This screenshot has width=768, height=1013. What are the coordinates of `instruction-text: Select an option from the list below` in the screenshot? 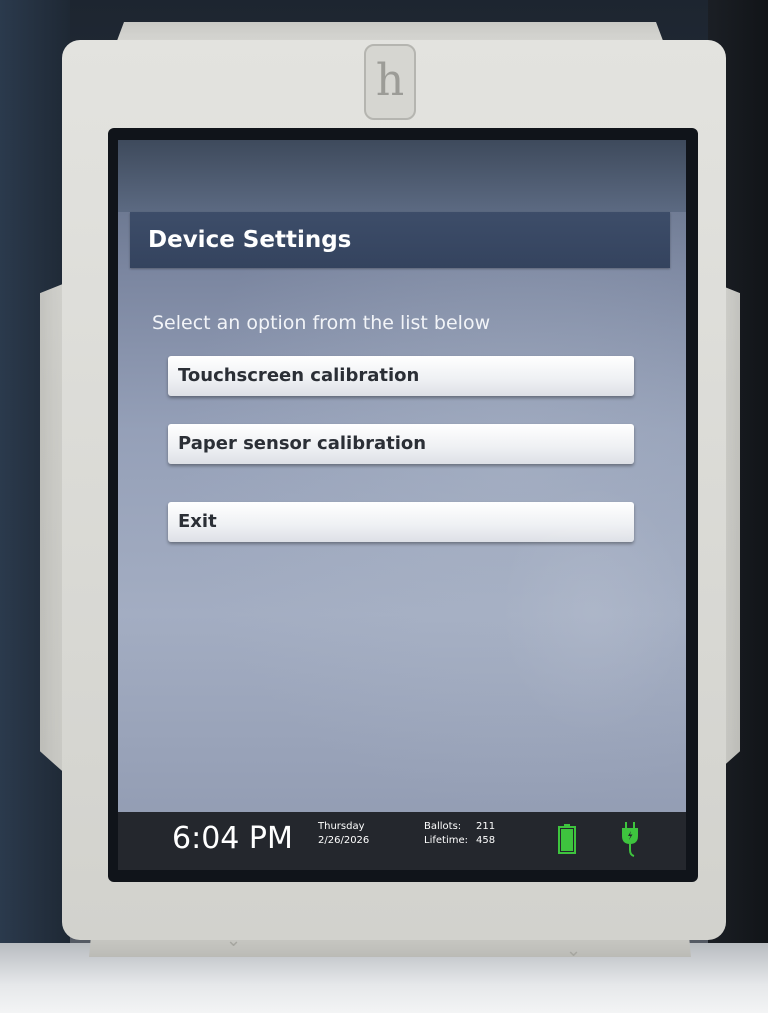 It's located at (321, 323).